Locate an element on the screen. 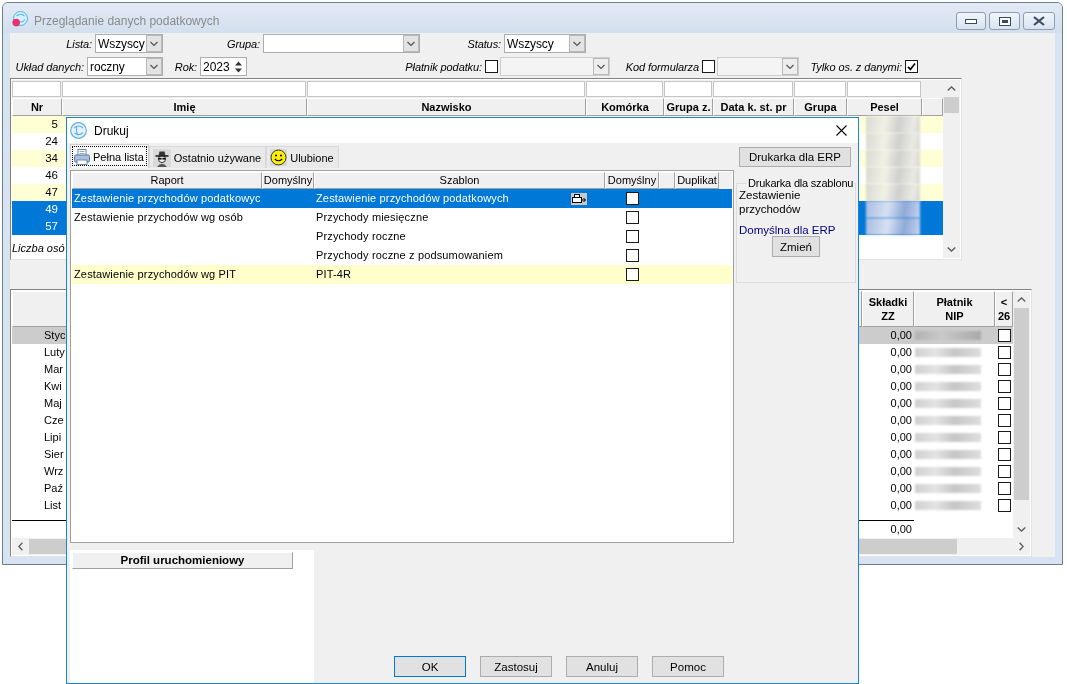 This screenshot has width=1067, height=684. table-cell: 57 is located at coordinates (37, 226).